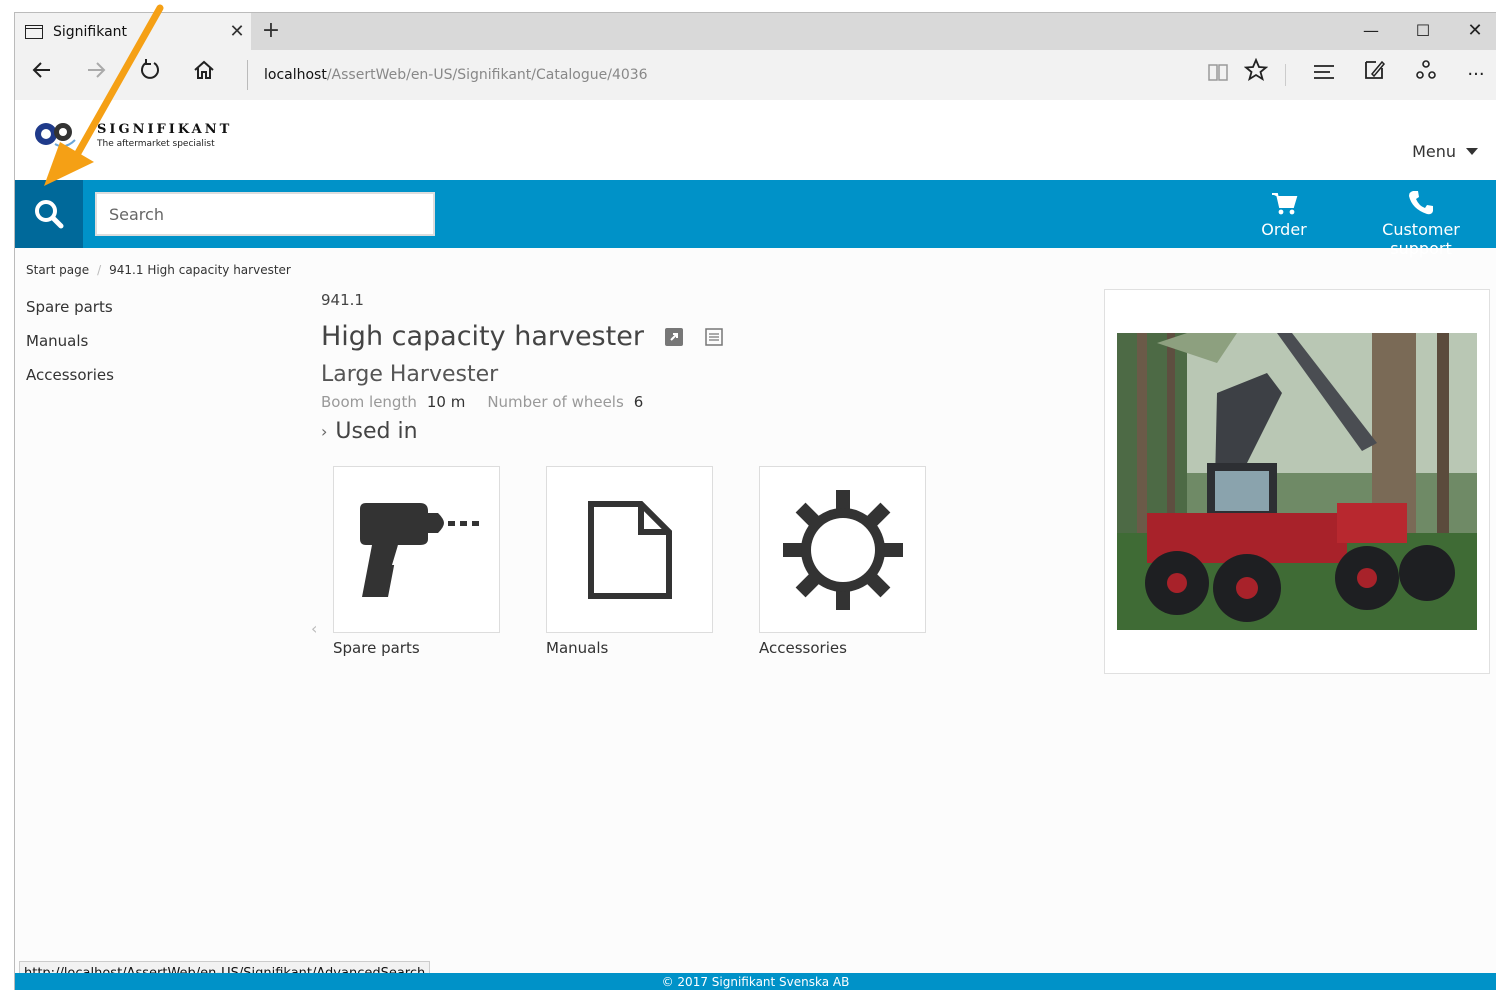  Describe the element at coordinates (70, 314) in the screenshot. I see `sidebar-item-spare-parts: Spare parts` at that location.